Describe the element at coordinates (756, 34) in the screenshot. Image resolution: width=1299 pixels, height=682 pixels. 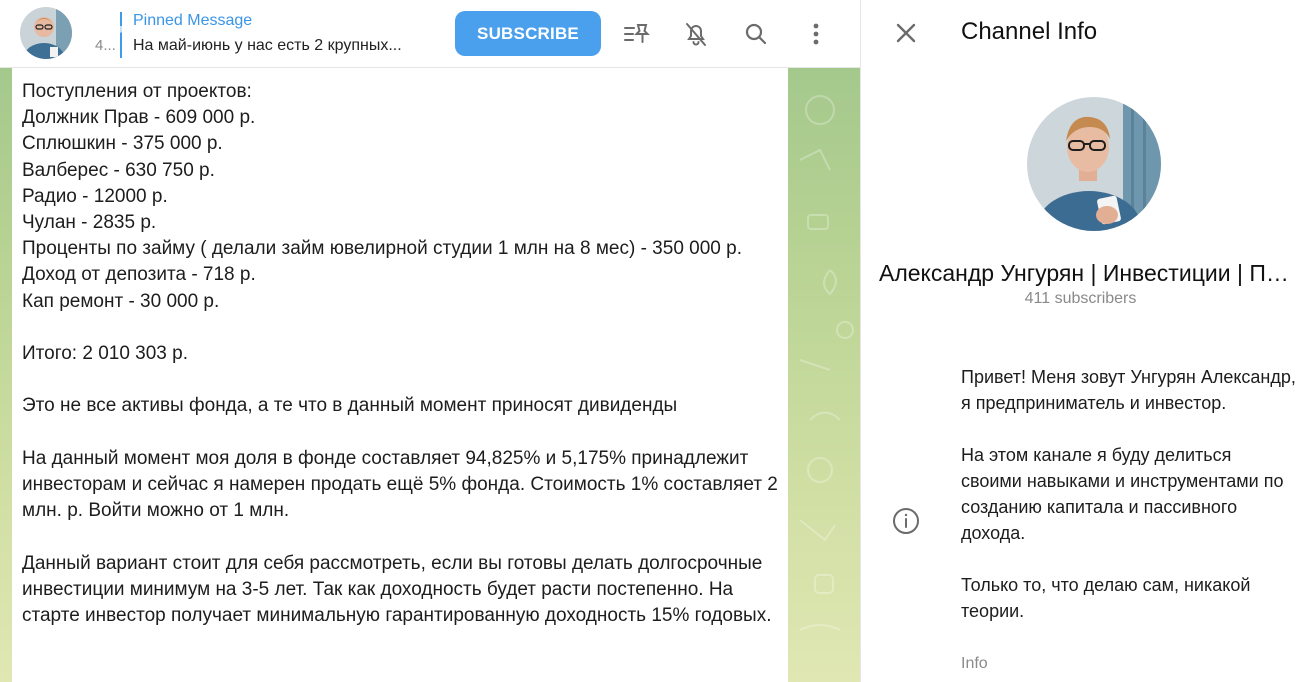
I see `search-icon` at that location.